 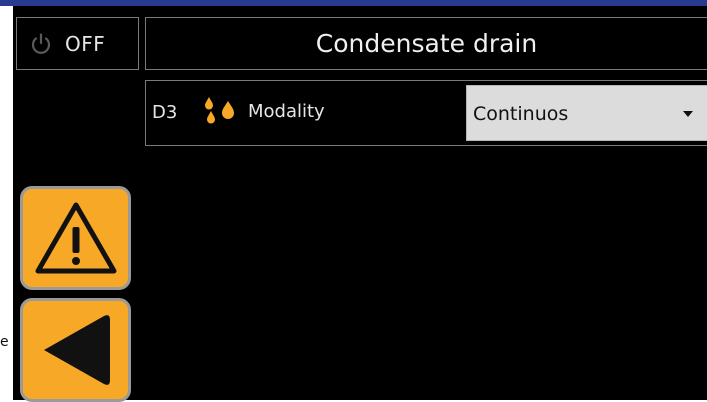 I want to click on page-title: Condensate drain, so click(x=426, y=43).